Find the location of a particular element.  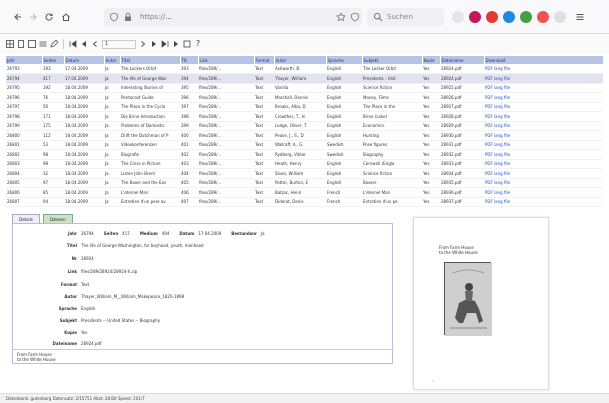

column-header: TB is located at coordinates (189, 60).